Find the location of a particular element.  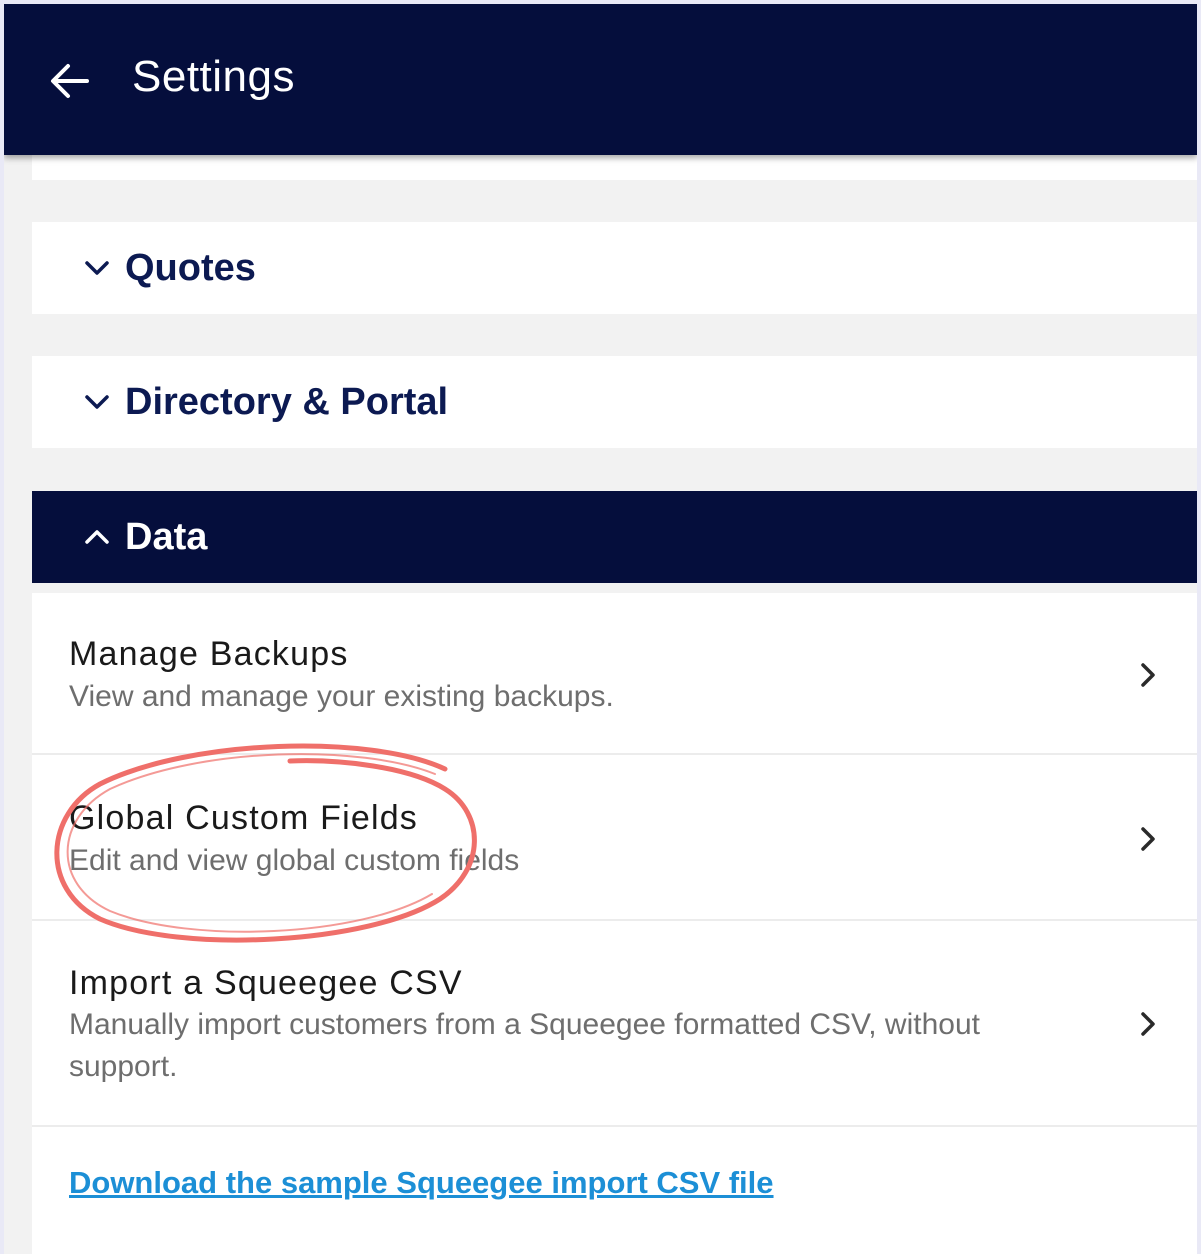

arrow-left-icon is located at coordinates (70, 81).